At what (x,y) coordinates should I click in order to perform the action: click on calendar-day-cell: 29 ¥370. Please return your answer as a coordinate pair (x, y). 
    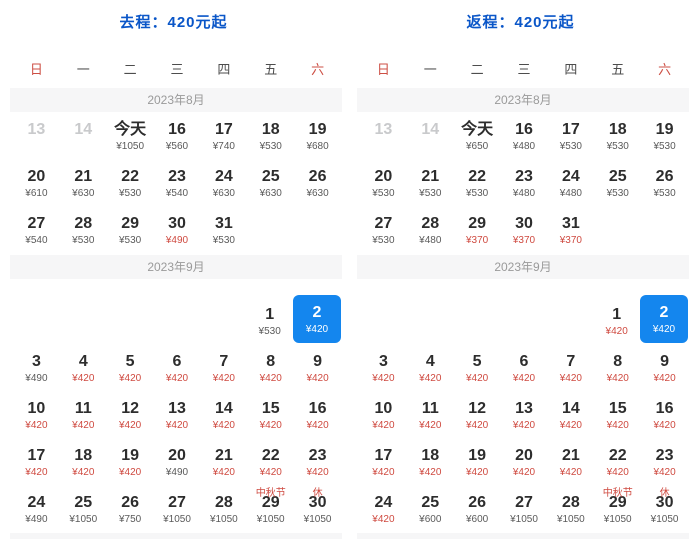
    Looking at the image, I should click on (477, 229).